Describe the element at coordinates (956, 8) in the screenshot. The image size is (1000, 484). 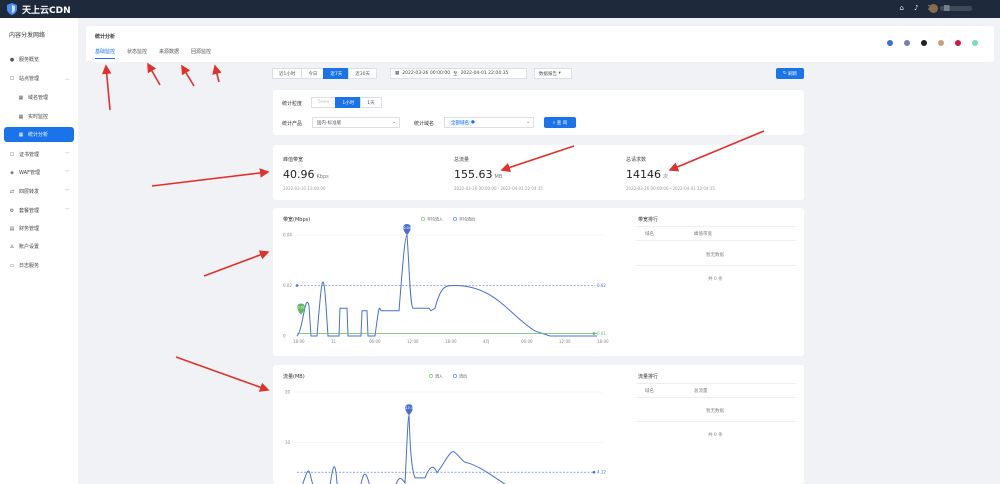
I see `user-name-blurred` at that location.